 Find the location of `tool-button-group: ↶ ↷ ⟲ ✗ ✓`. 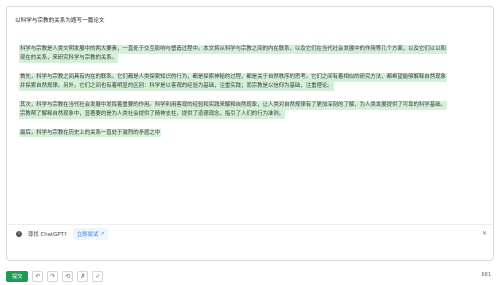

tool-button-group: ↶ ↷ ⟲ ✗ ✓ is located at coordinates (68, 276).